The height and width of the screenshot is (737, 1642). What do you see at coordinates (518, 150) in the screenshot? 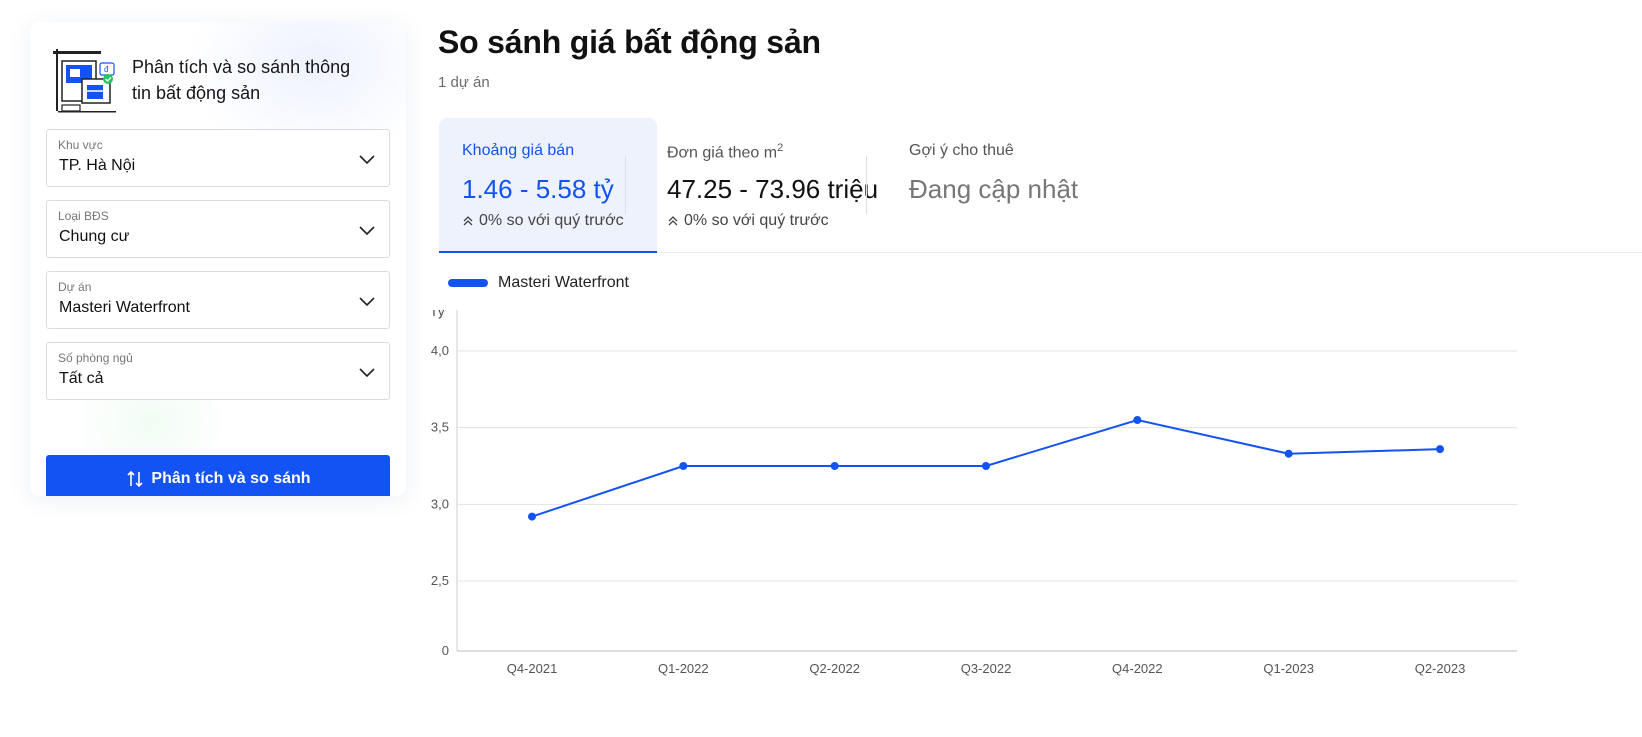
I see `tab-price-range-label: Khoảng giá bán` at bounding box center [518, 150].